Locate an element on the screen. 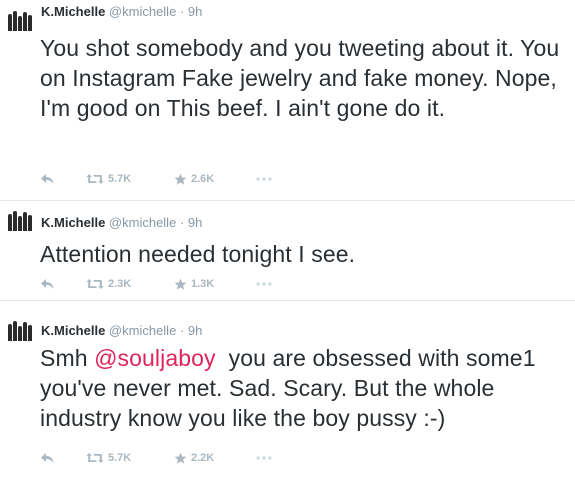 This screenshot has width=575, height=479. tweet-text: Attention needed tonight I see. is located at coordinates (305, 254).